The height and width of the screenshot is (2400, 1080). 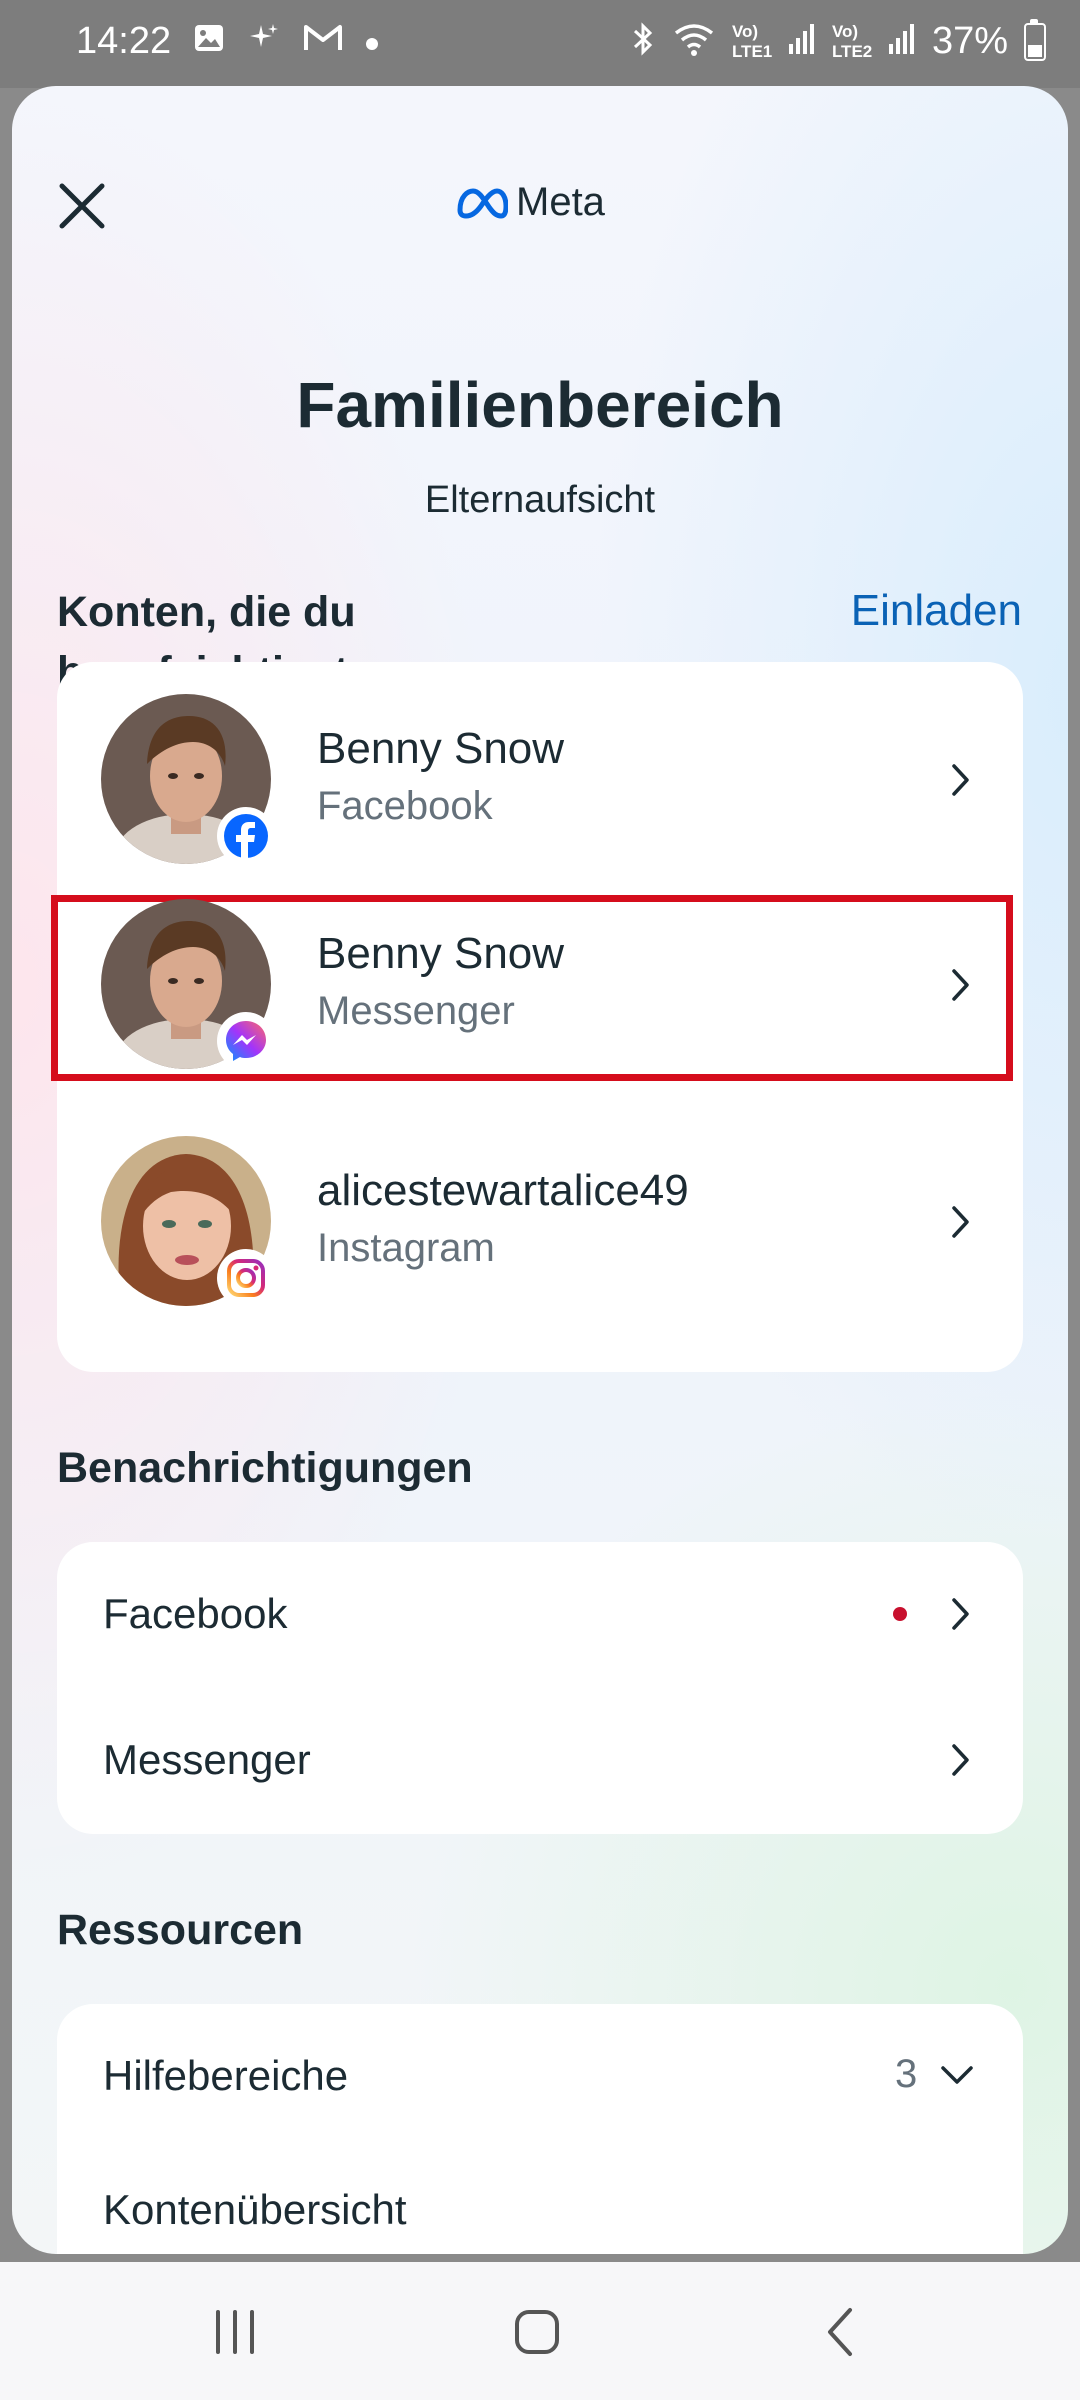 What do you see at coordinates (226, 2075) in the screenshot?
I see `row-label: Hilfebereiche` at bounding box center [226, 2075].